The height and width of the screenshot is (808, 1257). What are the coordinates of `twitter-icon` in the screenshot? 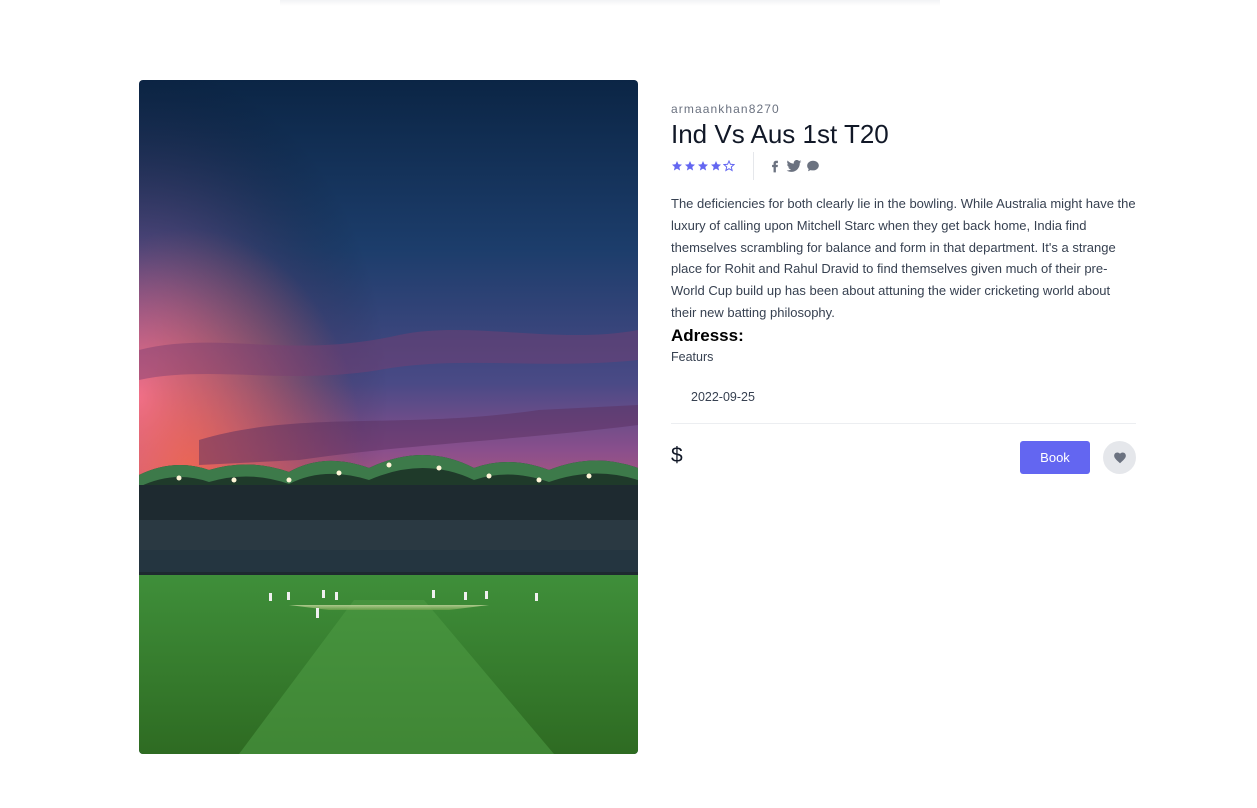 It's located at (794, 166).